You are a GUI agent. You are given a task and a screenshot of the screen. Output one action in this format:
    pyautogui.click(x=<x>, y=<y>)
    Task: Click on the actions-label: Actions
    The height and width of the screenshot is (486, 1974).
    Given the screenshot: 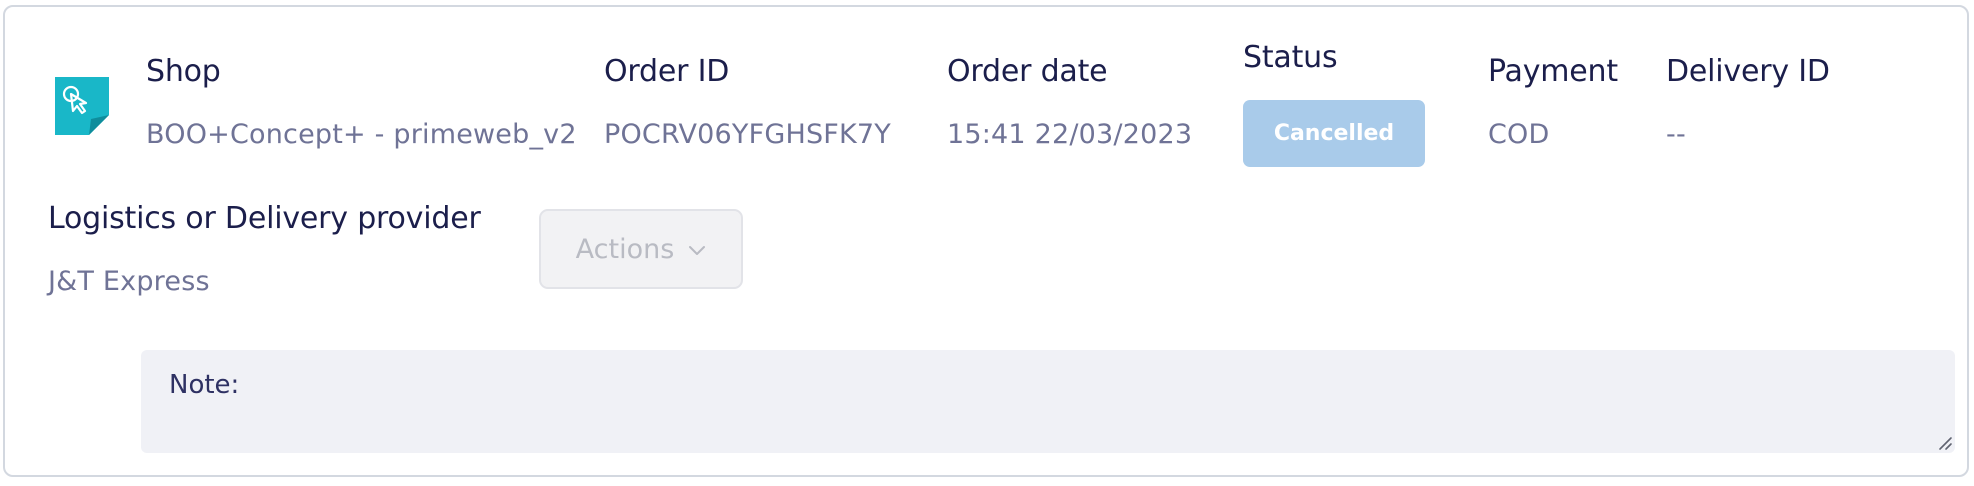 What is the action you would take?
    pyautogui.click(x=625, y=249)
    